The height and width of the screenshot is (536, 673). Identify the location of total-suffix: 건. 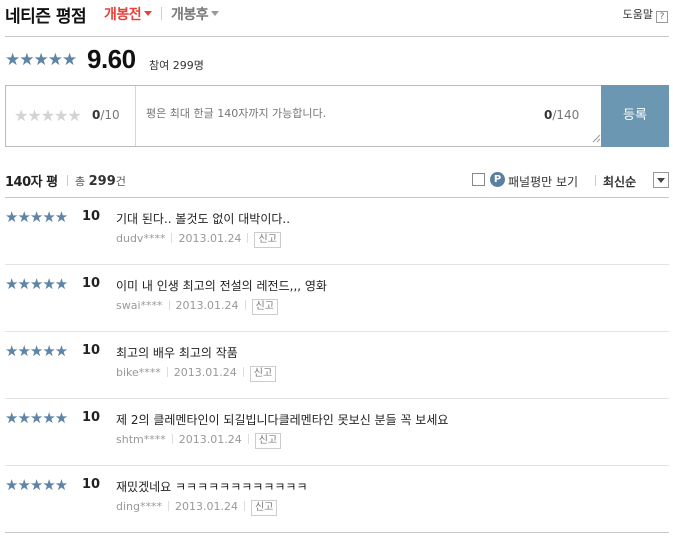
(120, 181).